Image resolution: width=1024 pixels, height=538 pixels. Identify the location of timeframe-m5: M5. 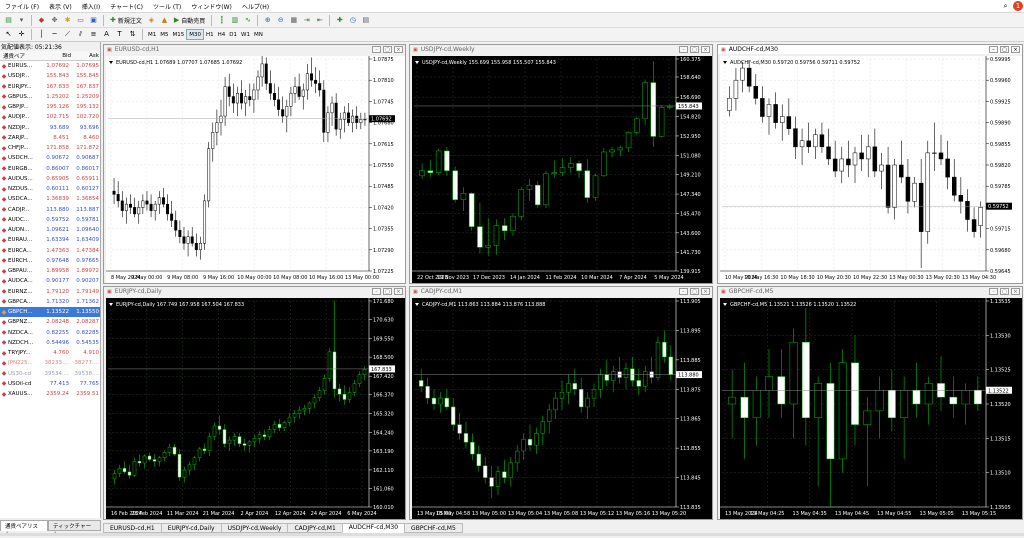
(164, 34).